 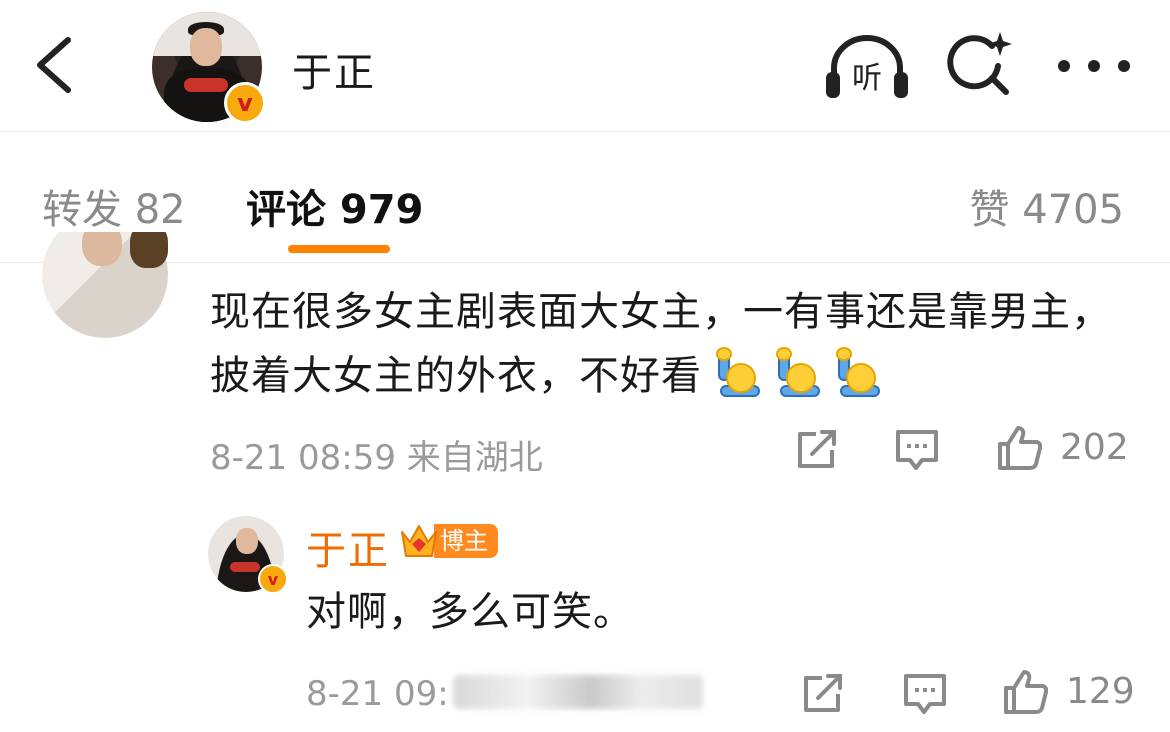 I want to click on tab-comment: 评论 979, so click(x=334, y=206).